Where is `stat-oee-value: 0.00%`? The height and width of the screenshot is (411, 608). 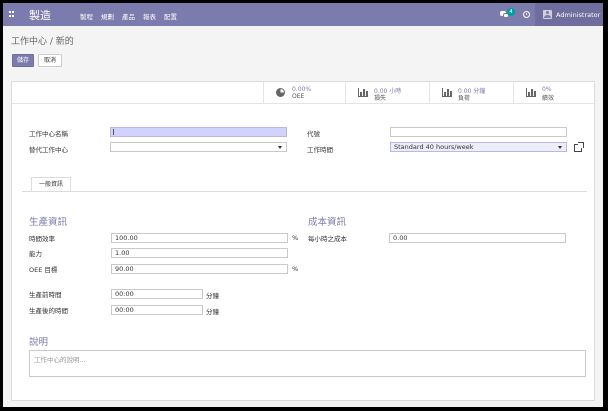
stat-oee-value: 0.00% is located at coordinates (302, 89).